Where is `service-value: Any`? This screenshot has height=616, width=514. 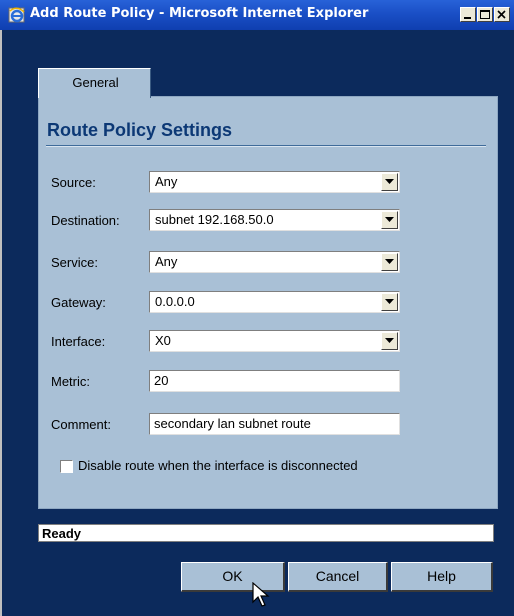
service-value: Any is located at coordinates (166, 261).